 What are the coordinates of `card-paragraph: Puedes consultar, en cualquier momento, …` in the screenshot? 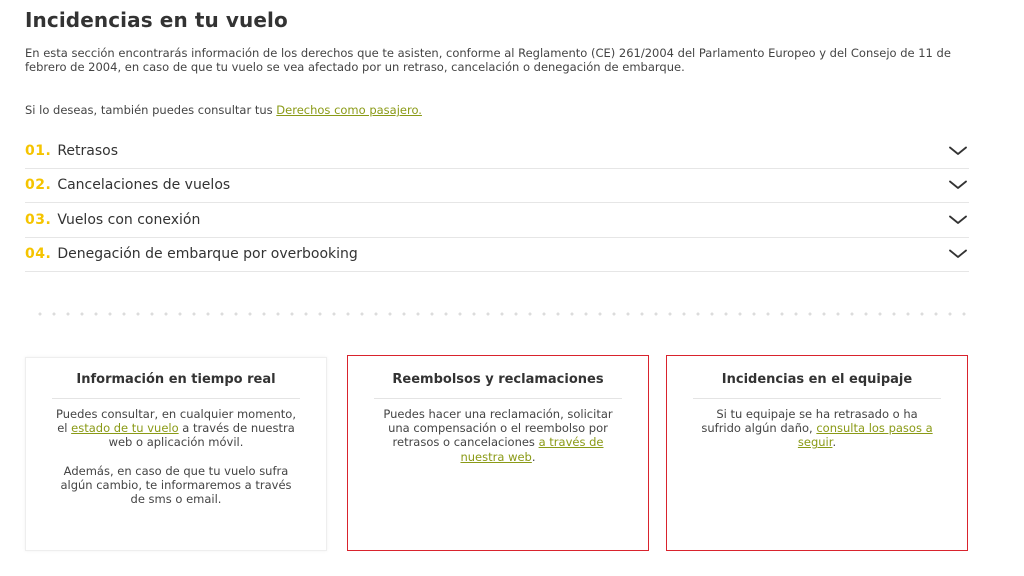 It's located at (176, 428).